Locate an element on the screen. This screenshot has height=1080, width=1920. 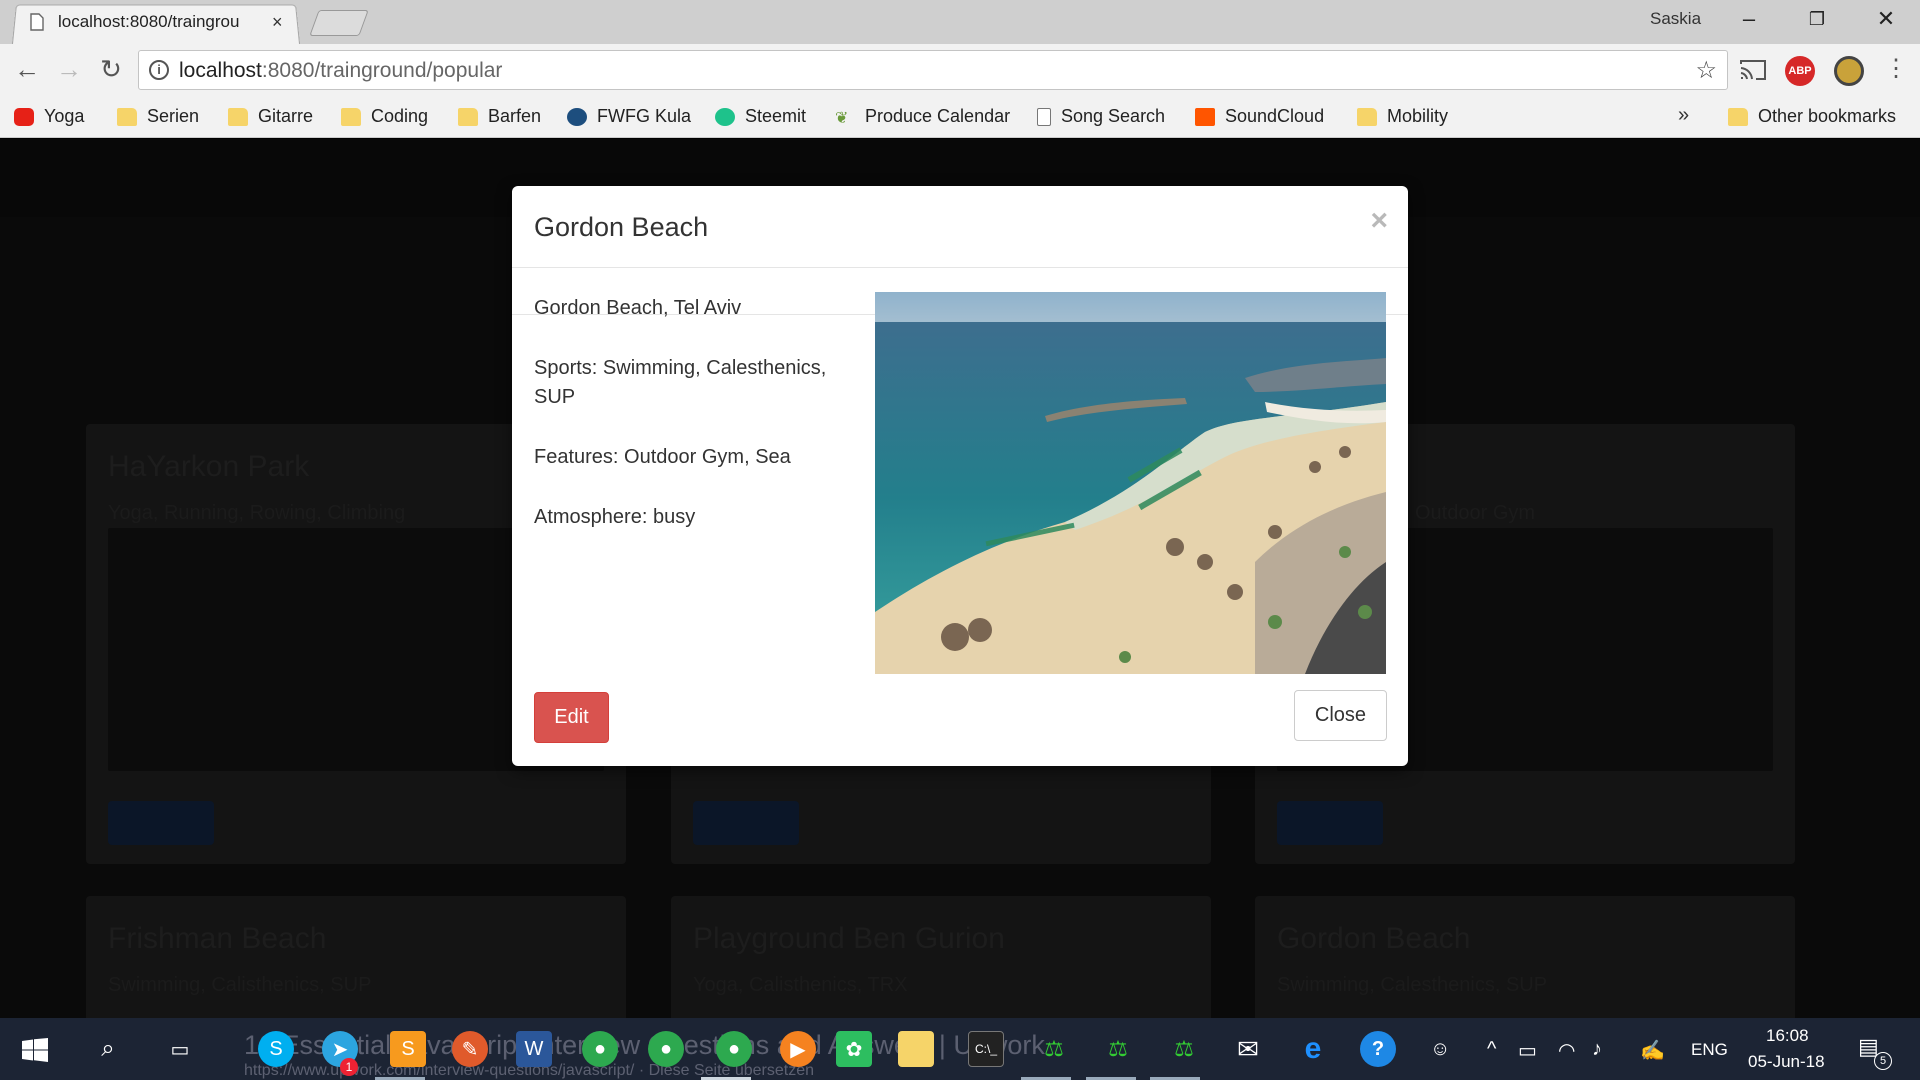
bookmark-label: Produce Calendar is located at coordinates (938, 116).